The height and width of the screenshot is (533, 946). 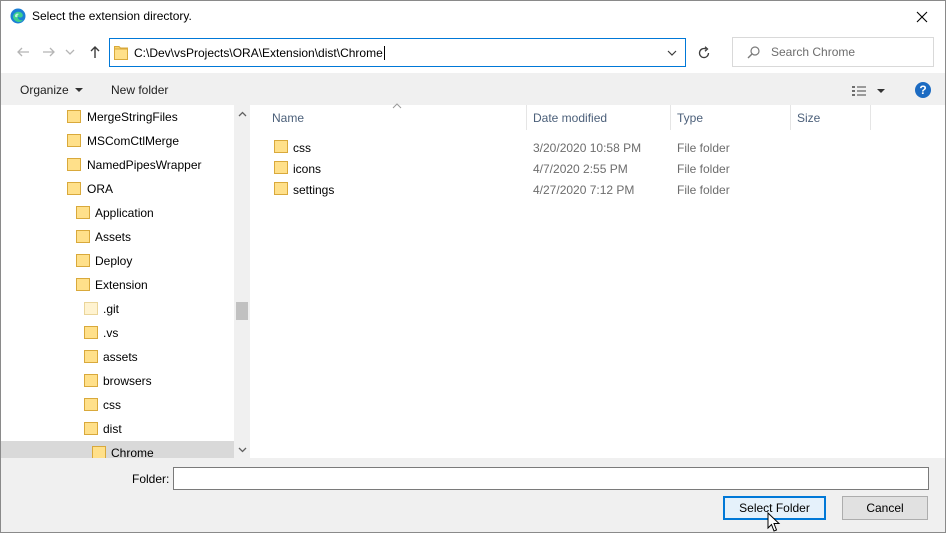 I want to click on tree-item: browsers, so click(x=117, y=381).